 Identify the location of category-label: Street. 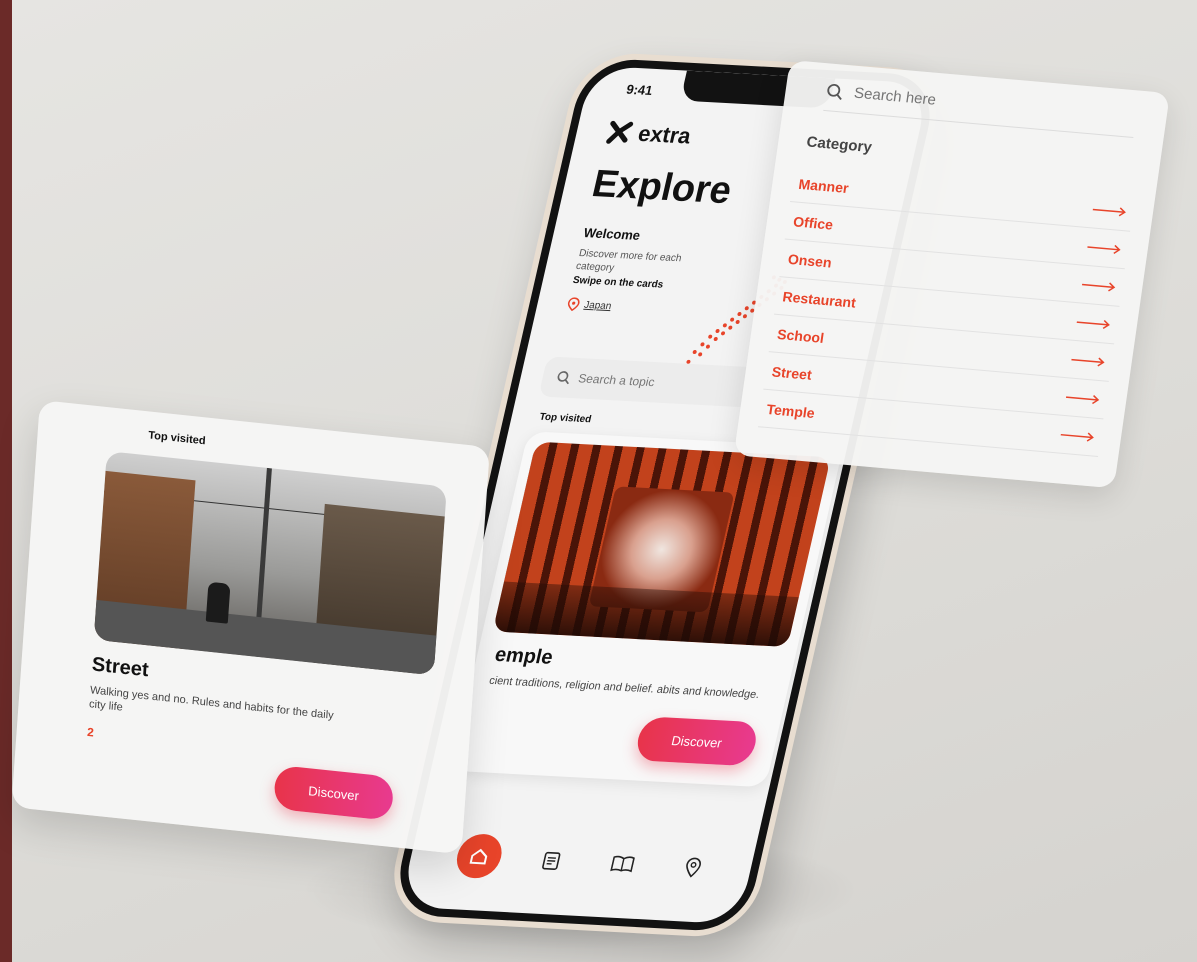
(791, 373).